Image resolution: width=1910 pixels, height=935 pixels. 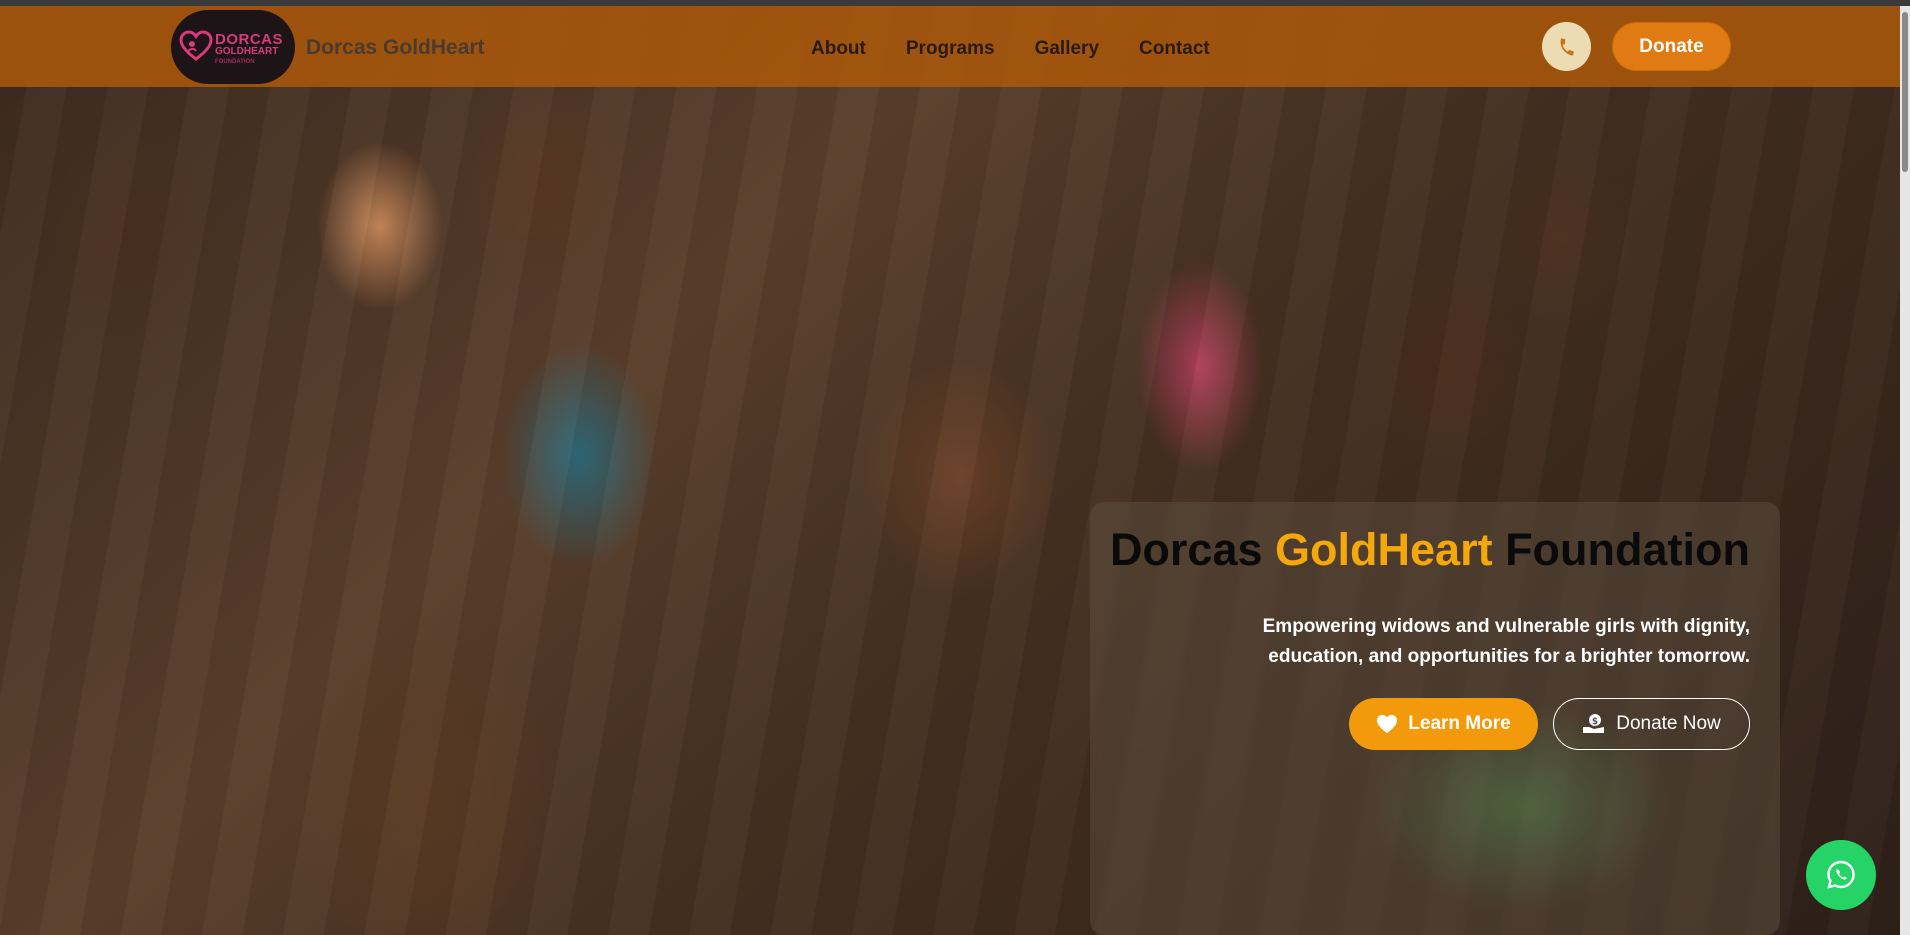 I want to click on heart-logo-icon, so click(x=196, y=45).